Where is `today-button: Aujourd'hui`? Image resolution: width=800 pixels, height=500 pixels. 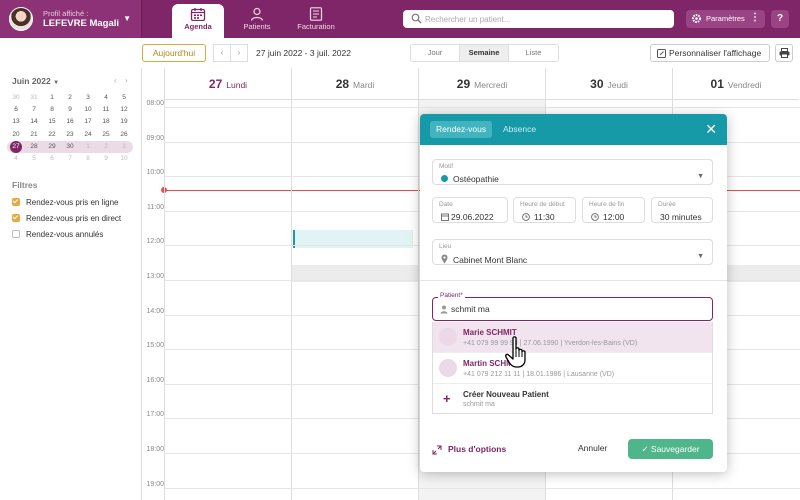 today-button: Aujourd'hui is located at coordinates (174, 53).